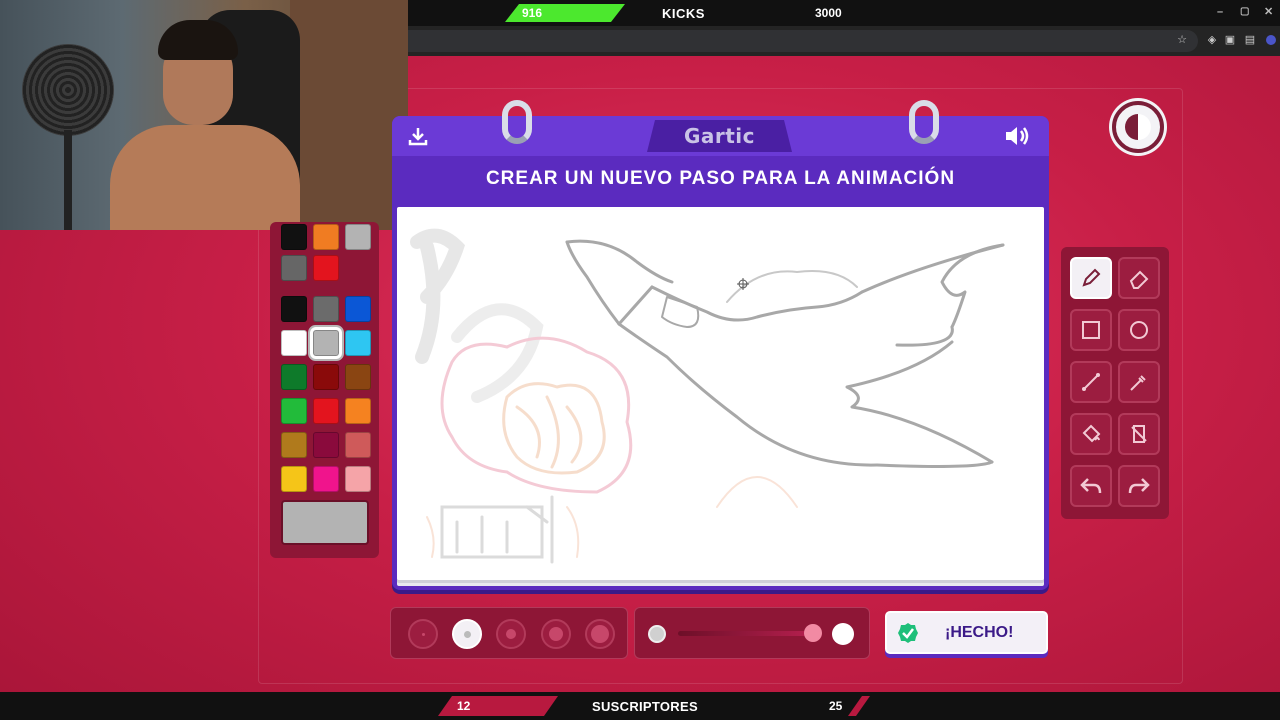 The width and height of the screenshot is (1280, 720). What do you see at coordinates (1220, 12) in the screenshot?
I see `minimize-icon: –` at bounding box center [1220, 12].